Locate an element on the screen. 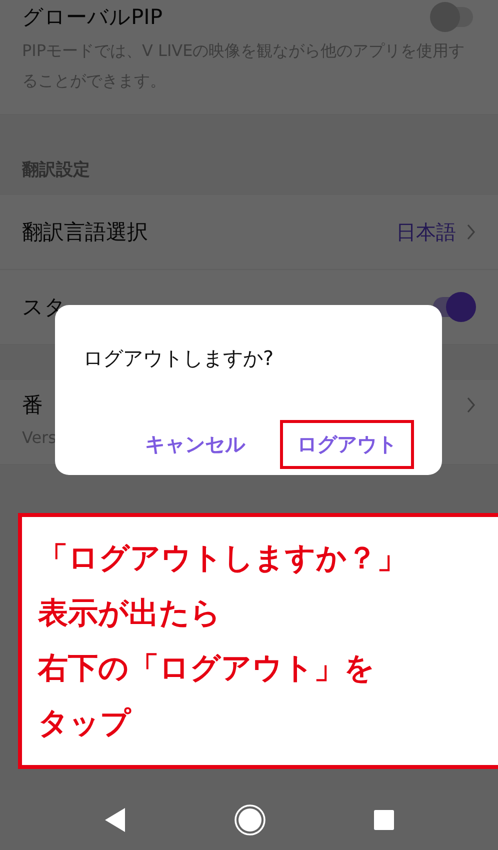  annotation-text: タップ is located at coordinates (85, 724).